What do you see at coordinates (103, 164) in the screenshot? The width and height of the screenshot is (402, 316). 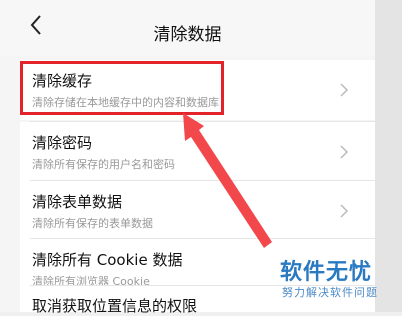 I see `list-item-subtitle: 清除所有保存的用户名和密码` at bounding box center [103, 164].